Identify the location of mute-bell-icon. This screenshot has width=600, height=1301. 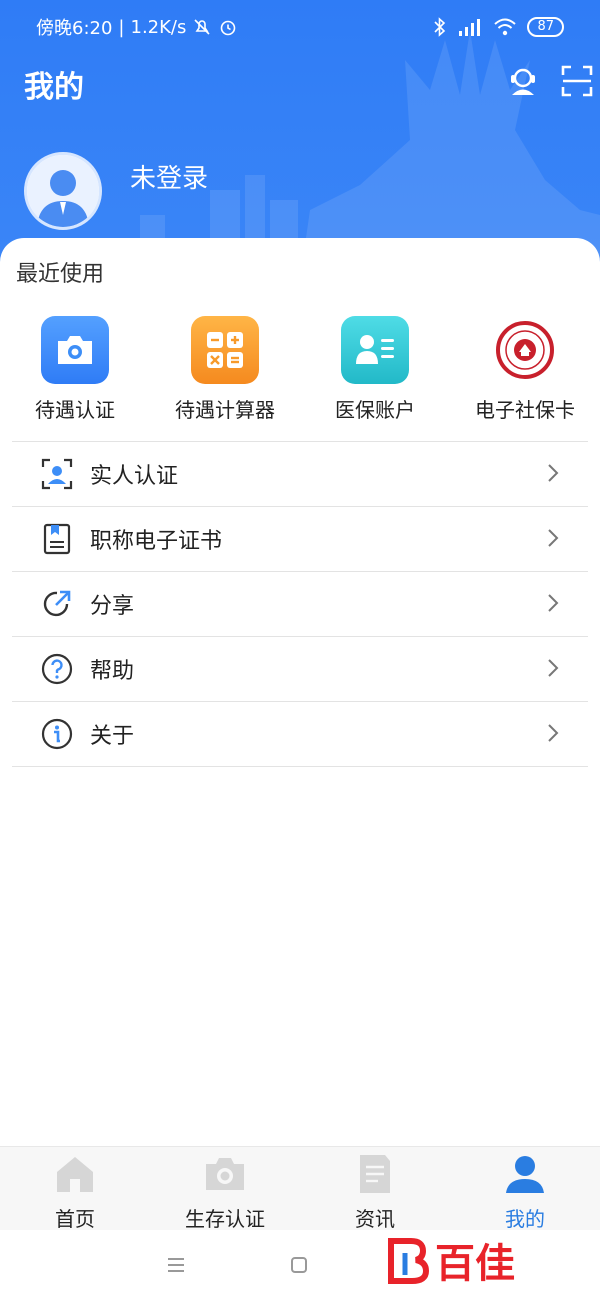
(202, 27).